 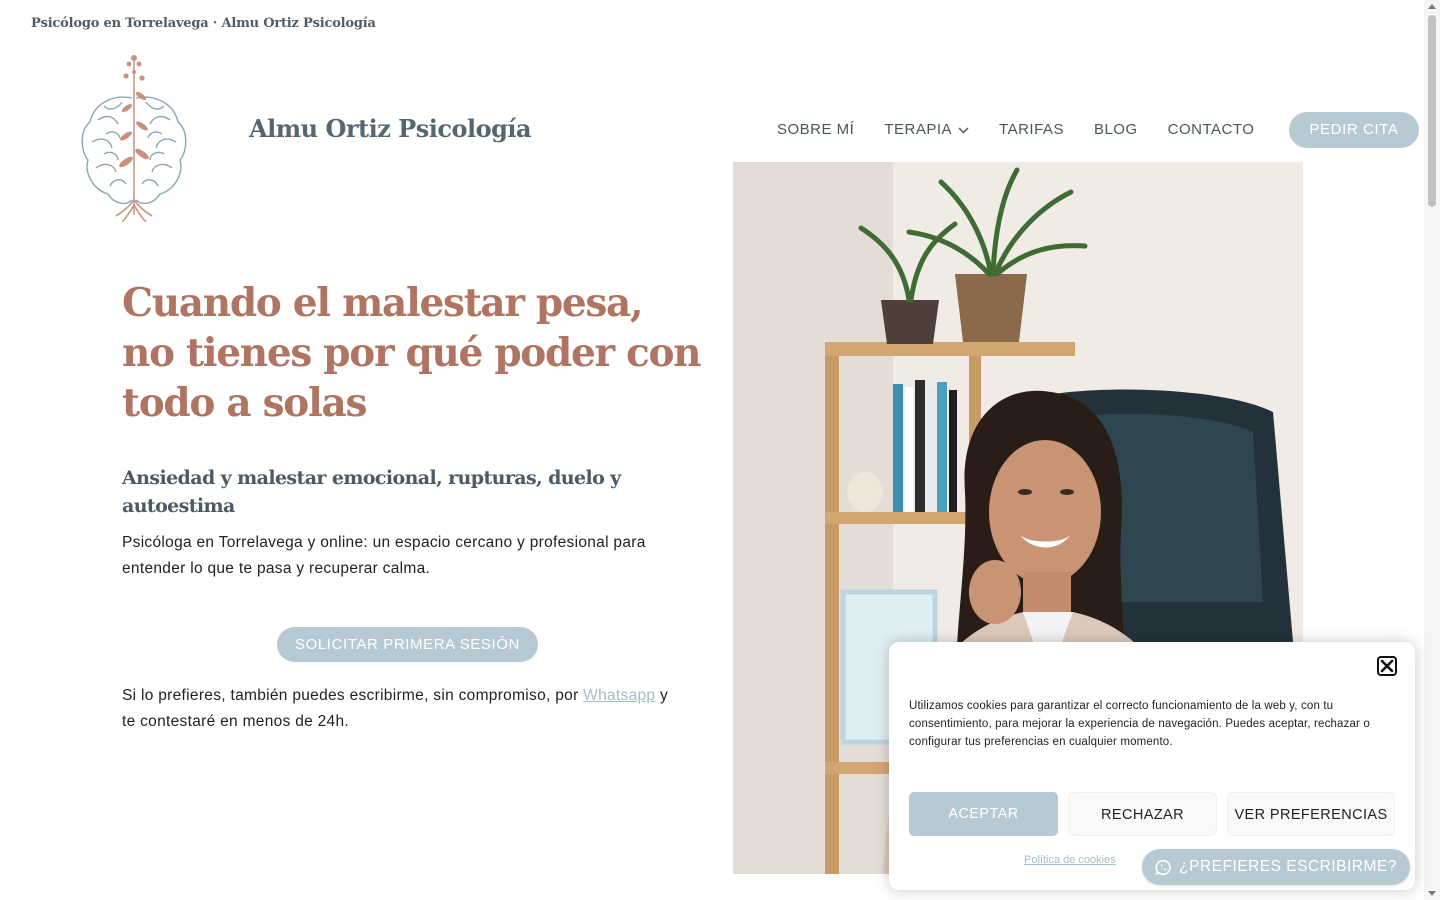 I want to click on nav-item-contacto: CONTACTO, so click(x=1211, y=130).